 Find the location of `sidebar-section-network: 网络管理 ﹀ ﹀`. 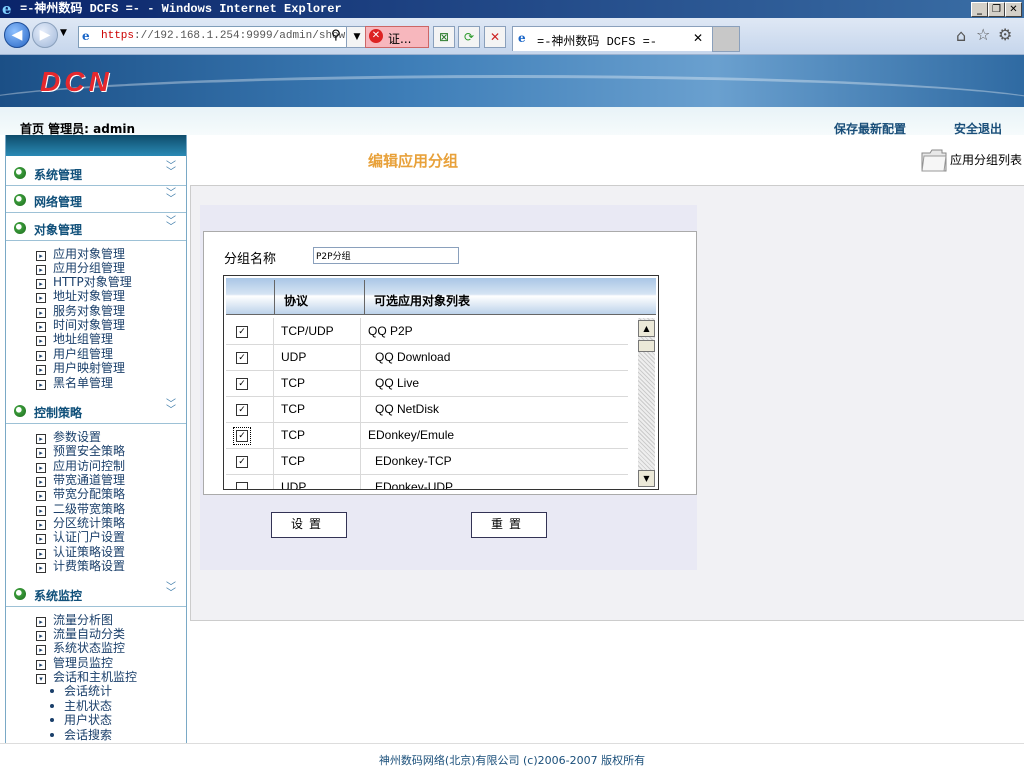

sidebar-section-network: 网络管理 ﹀ ﹀ is located at coordinates (96, 199).